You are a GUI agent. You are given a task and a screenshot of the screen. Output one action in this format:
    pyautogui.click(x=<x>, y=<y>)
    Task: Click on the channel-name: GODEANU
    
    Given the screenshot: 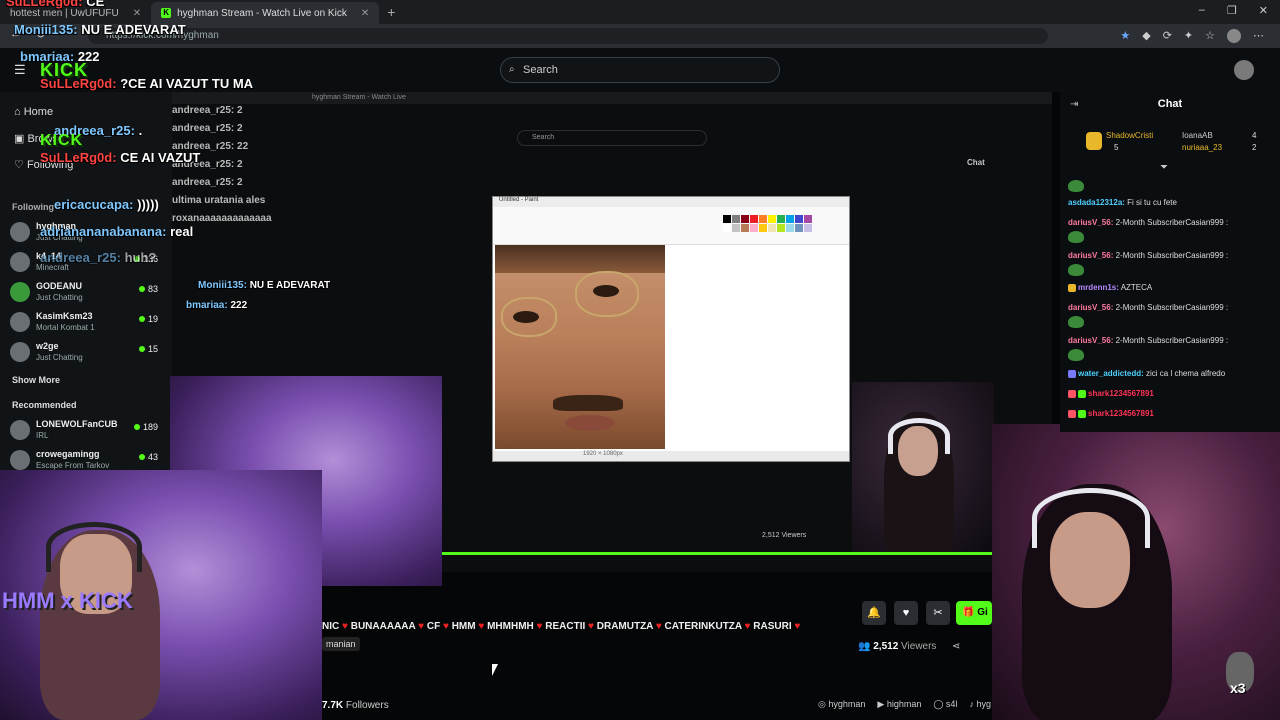 What is the action you would take?
    pyautogui.click(x=59, y=286)
    